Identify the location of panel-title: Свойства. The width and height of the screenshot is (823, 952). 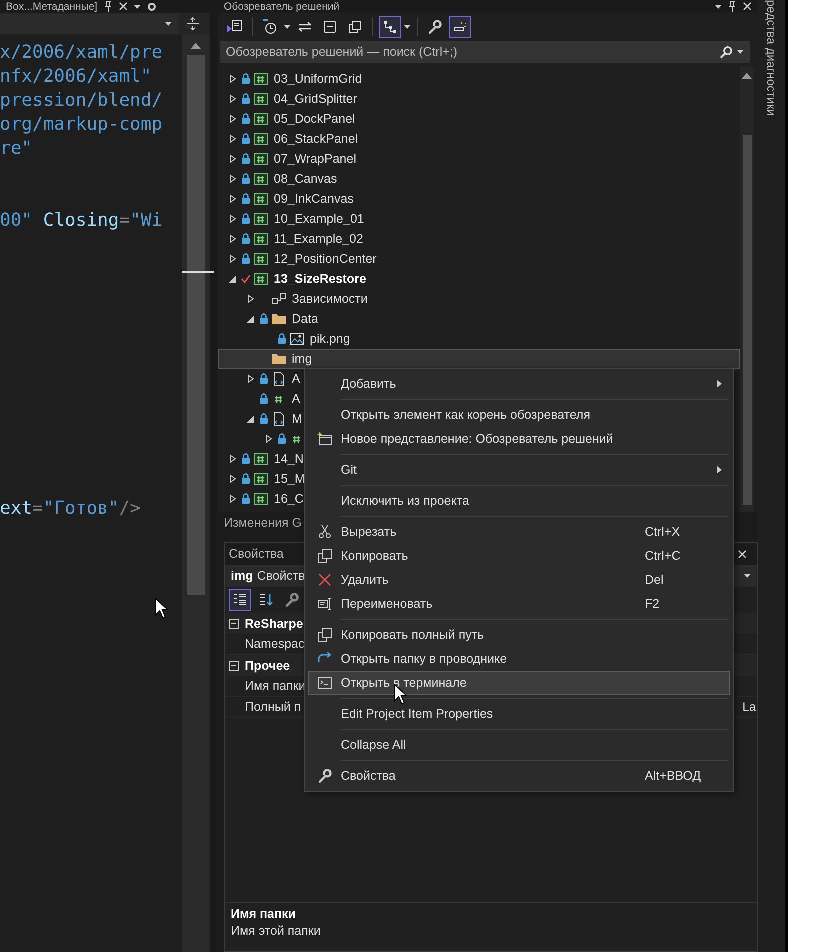
(256, 554).